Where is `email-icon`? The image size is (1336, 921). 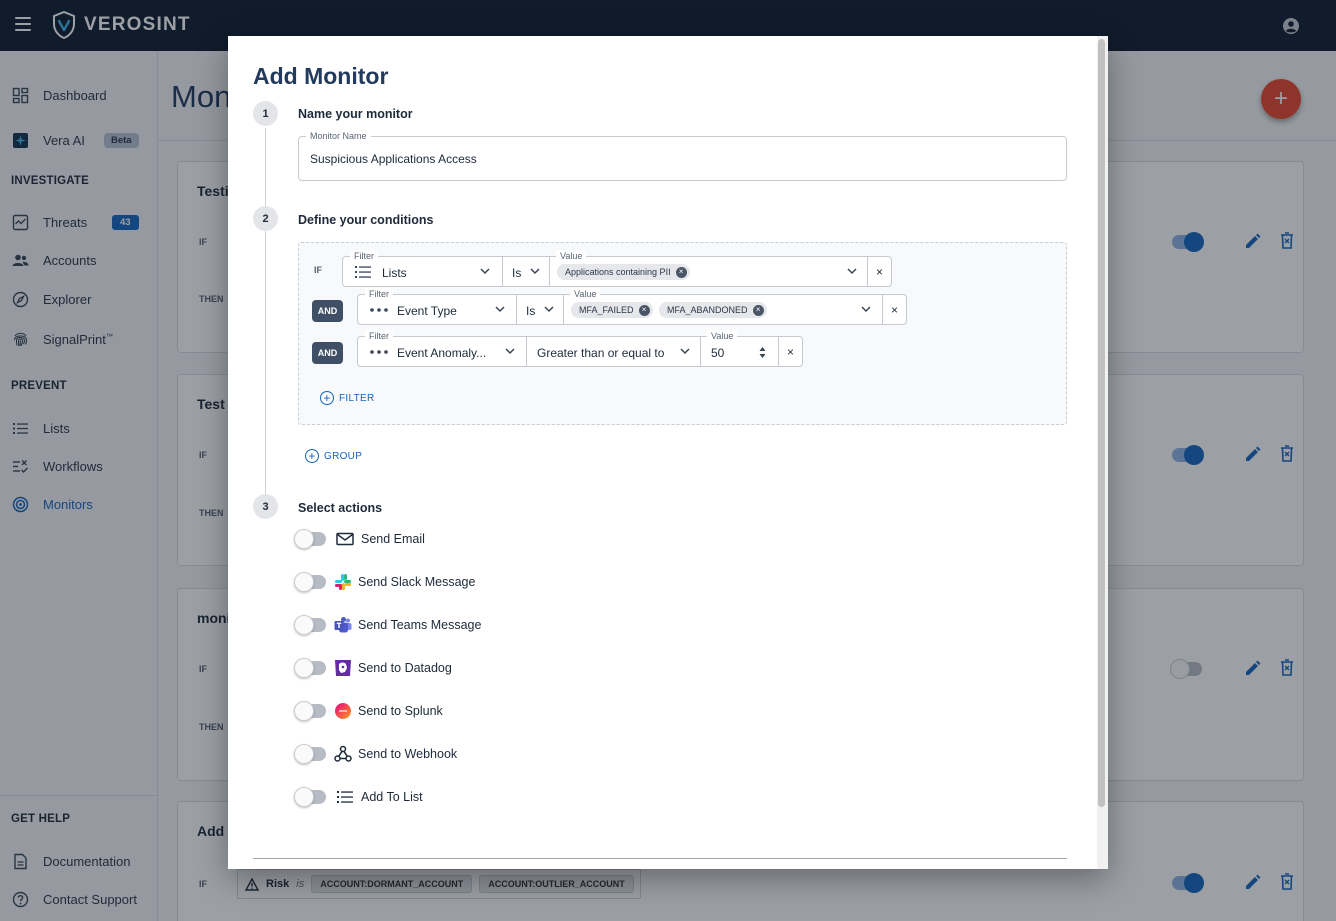
email-icon is located at coordinates (345, 539).